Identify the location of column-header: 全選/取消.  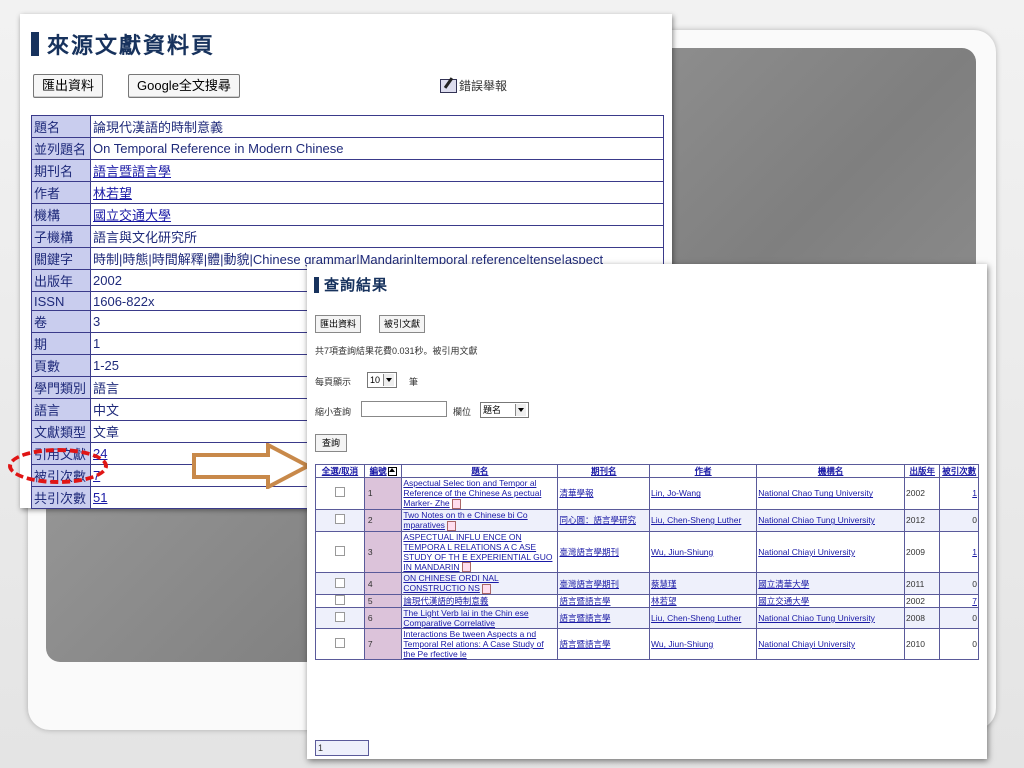
(340, 471).